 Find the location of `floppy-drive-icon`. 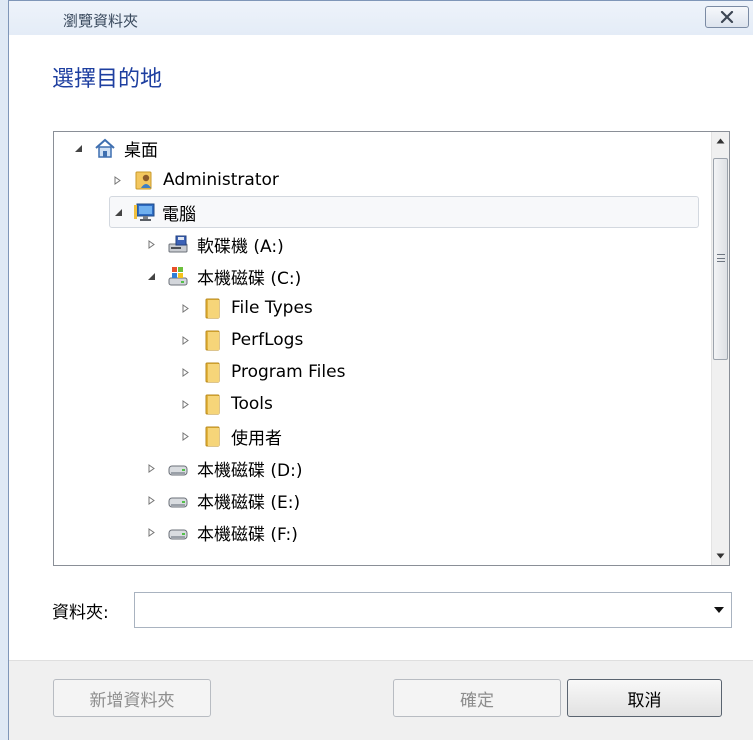

floppy-drive-icon is located at coordinates (178, 244).